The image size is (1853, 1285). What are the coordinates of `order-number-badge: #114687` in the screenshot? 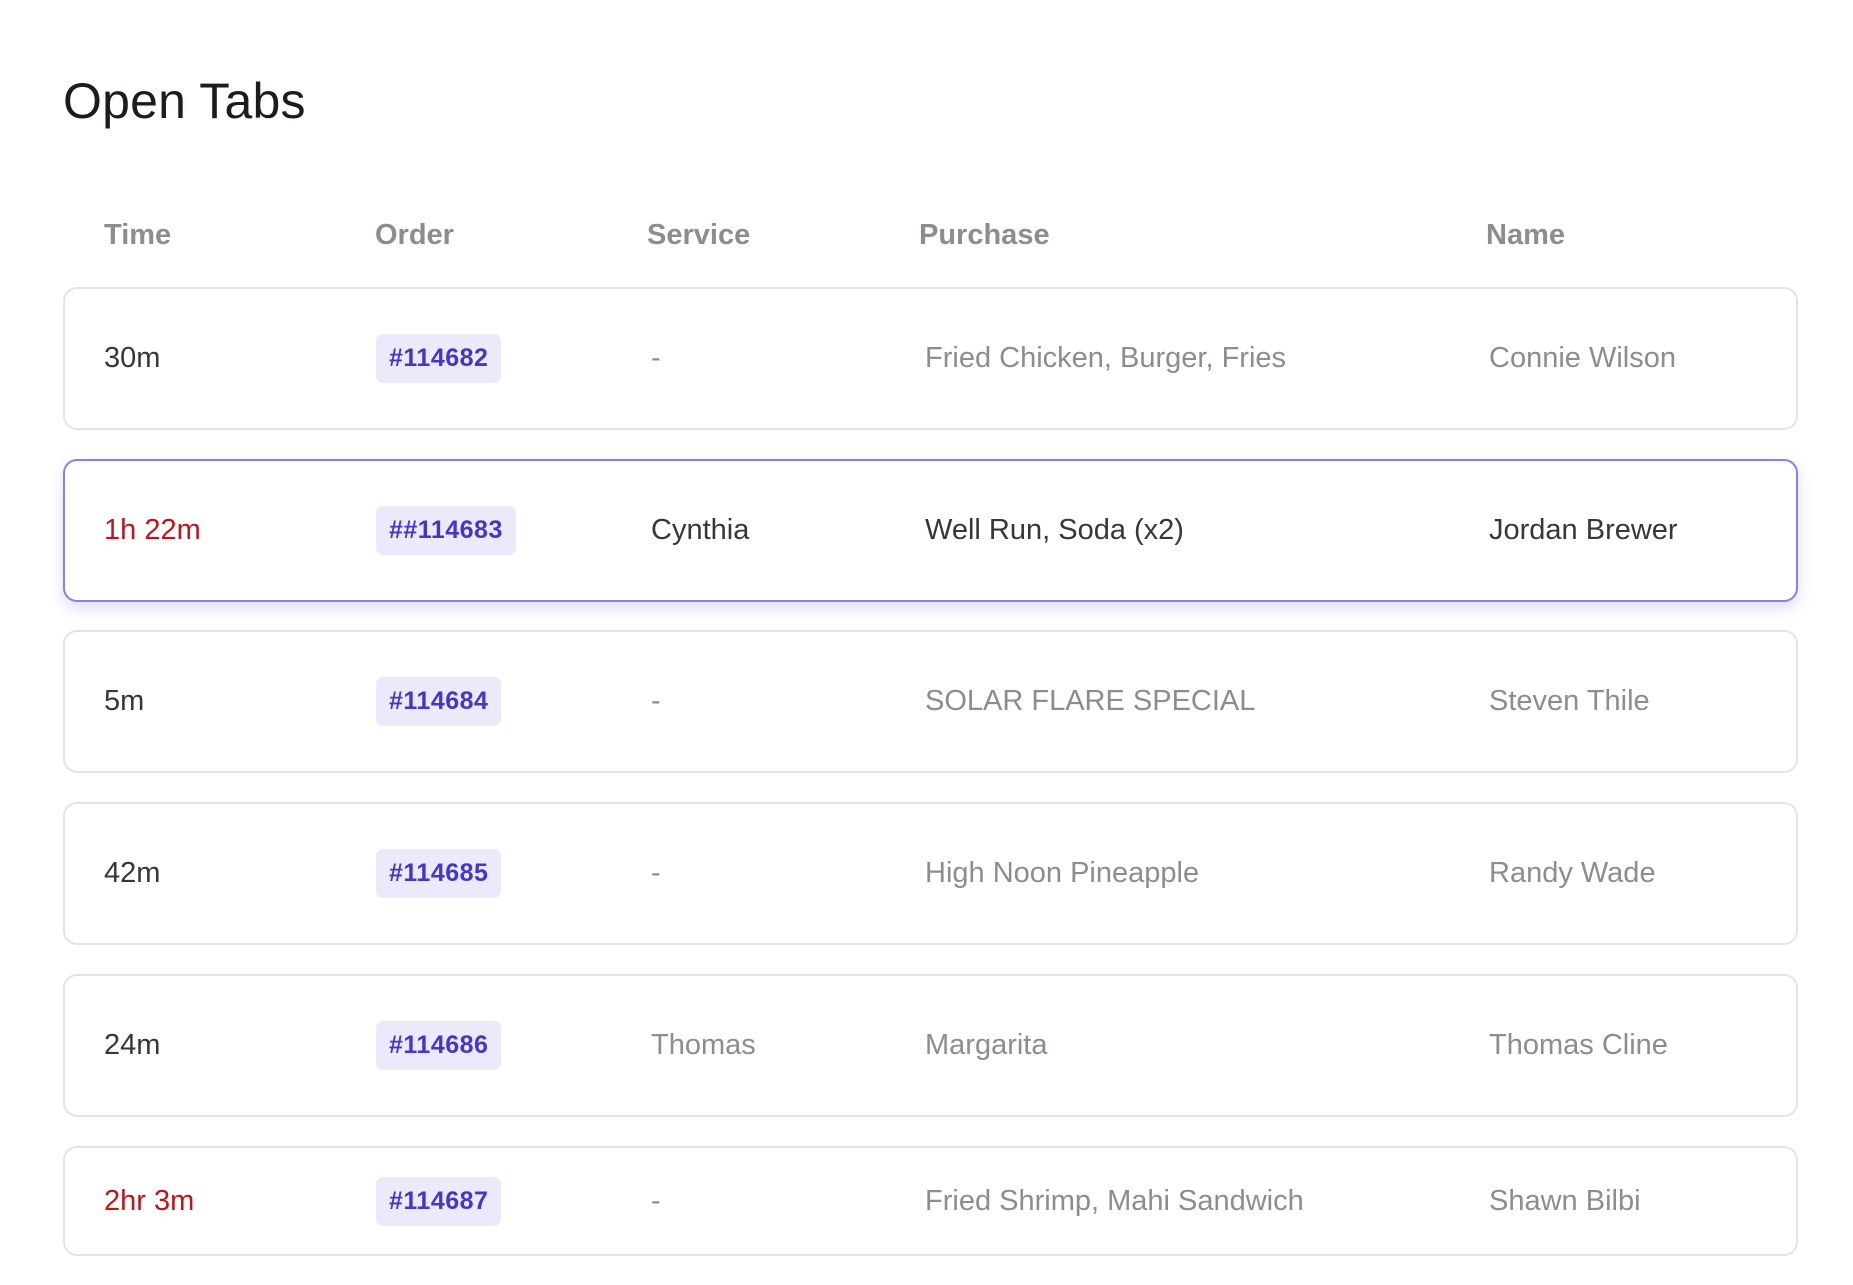 It's located at (439, 1201).